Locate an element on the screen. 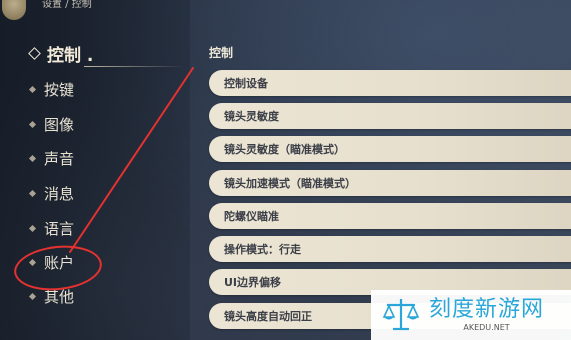 The width and height of the screenshot is (571, 340). setting-row-aim-sensitivity: 镜头灵敏度（瞄准模式） is located at coordinates (390, 149).